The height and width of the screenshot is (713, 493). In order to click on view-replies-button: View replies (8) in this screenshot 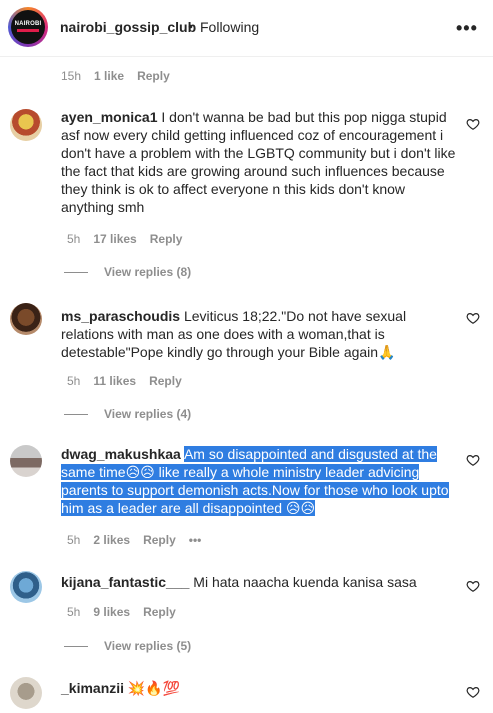, I will do `click(127, 272)`.